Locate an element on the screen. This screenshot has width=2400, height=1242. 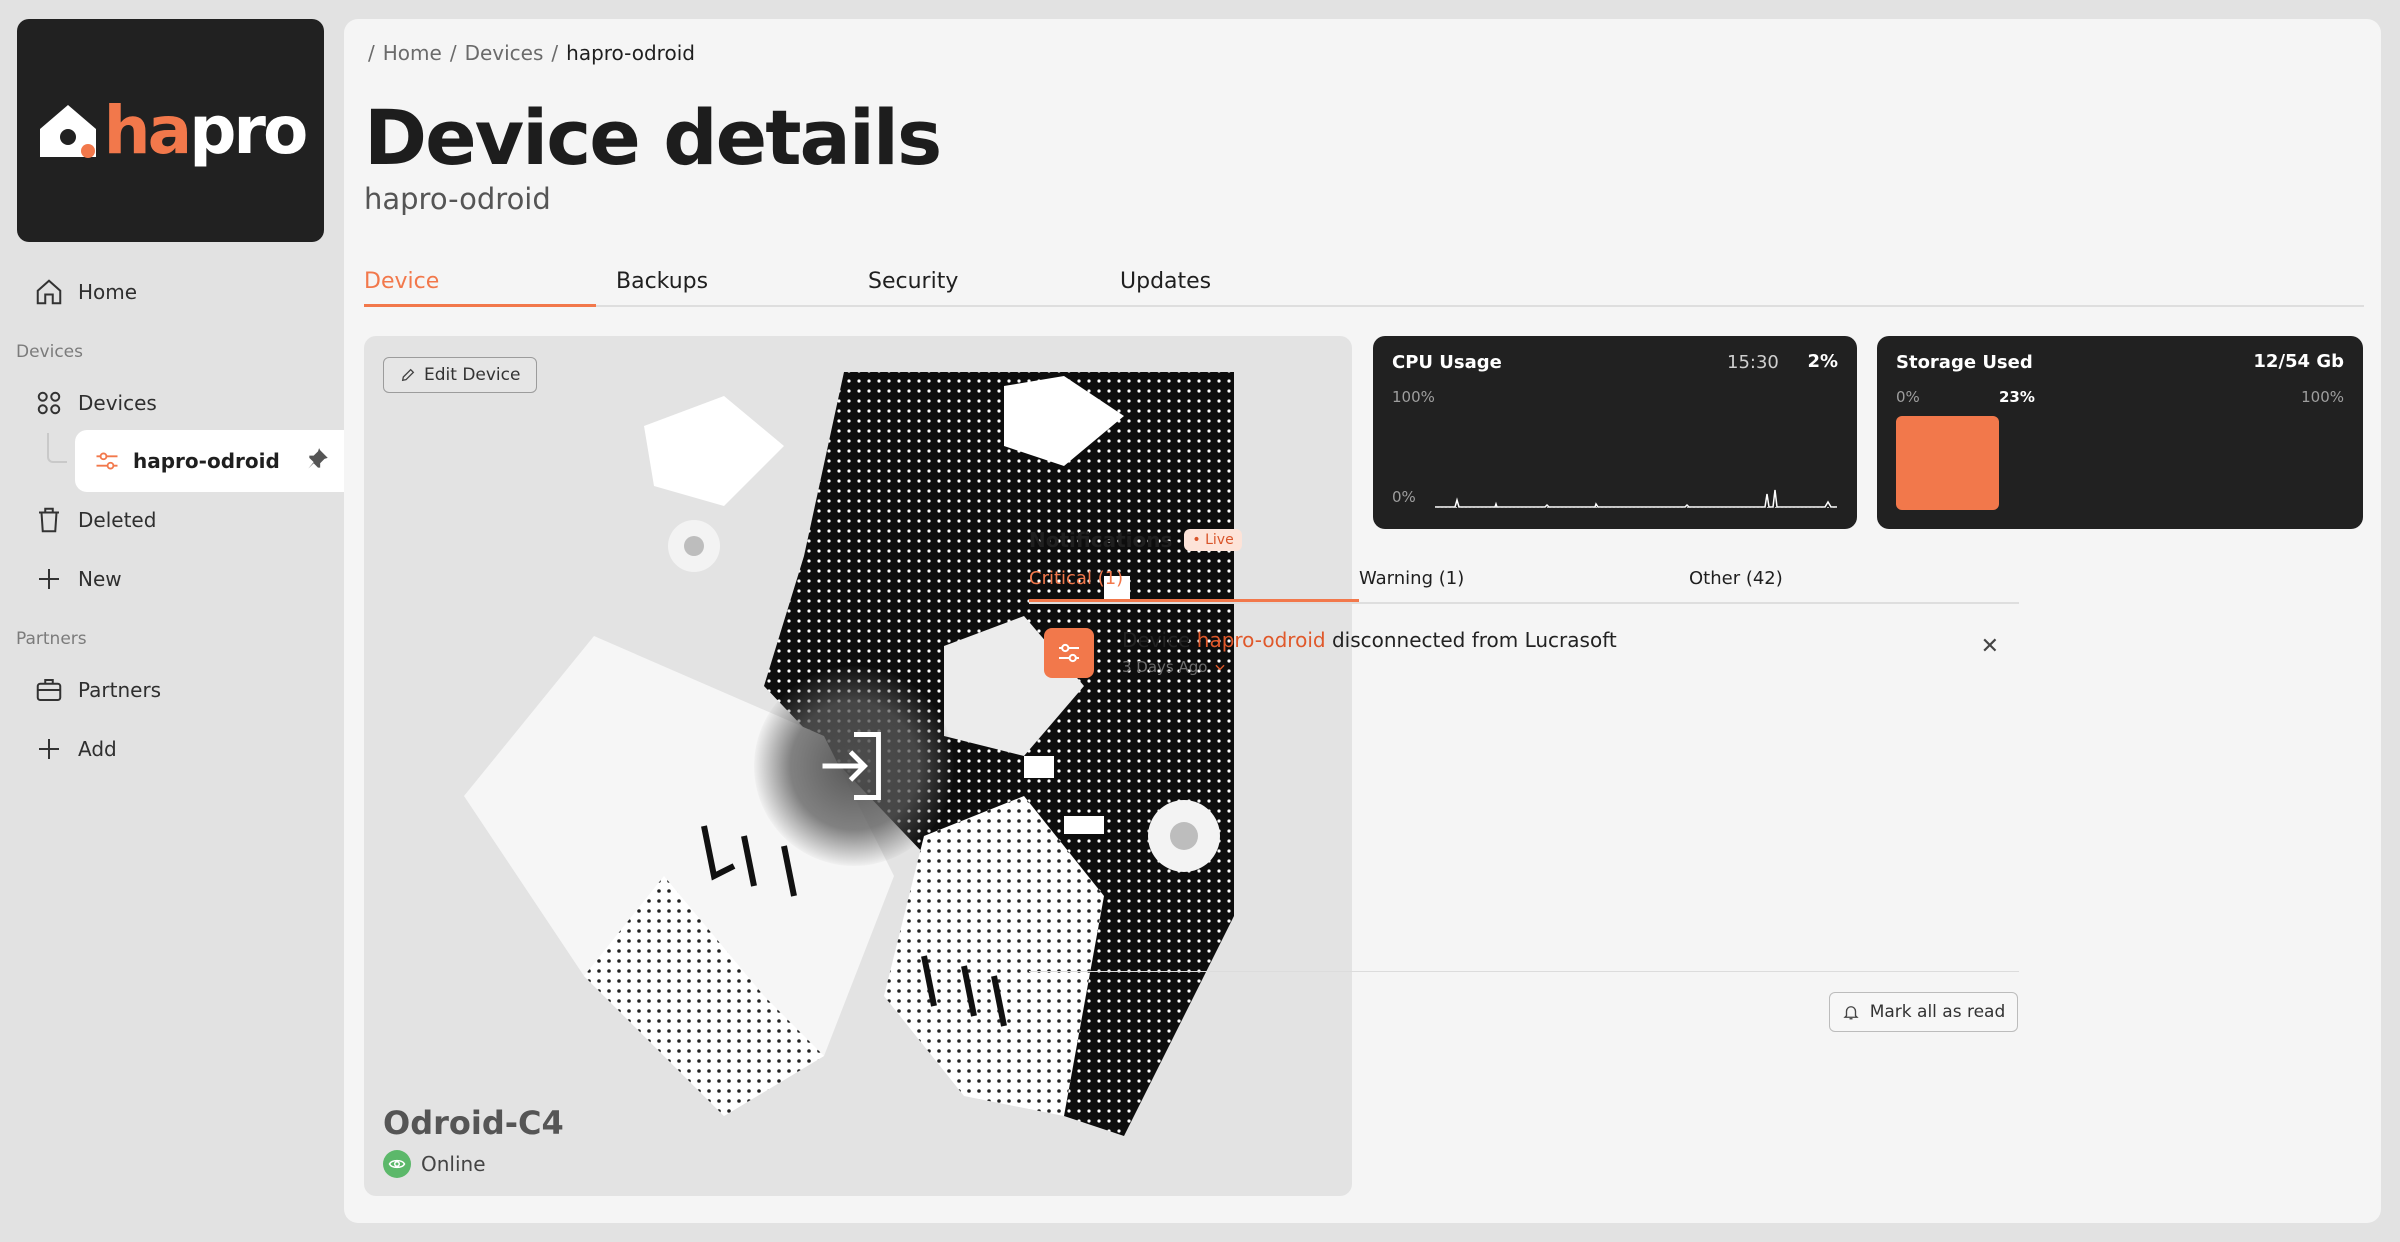
notification-tabs: Critical (1) Warning (1) Other (42) is located at coordinates (1524, 586).